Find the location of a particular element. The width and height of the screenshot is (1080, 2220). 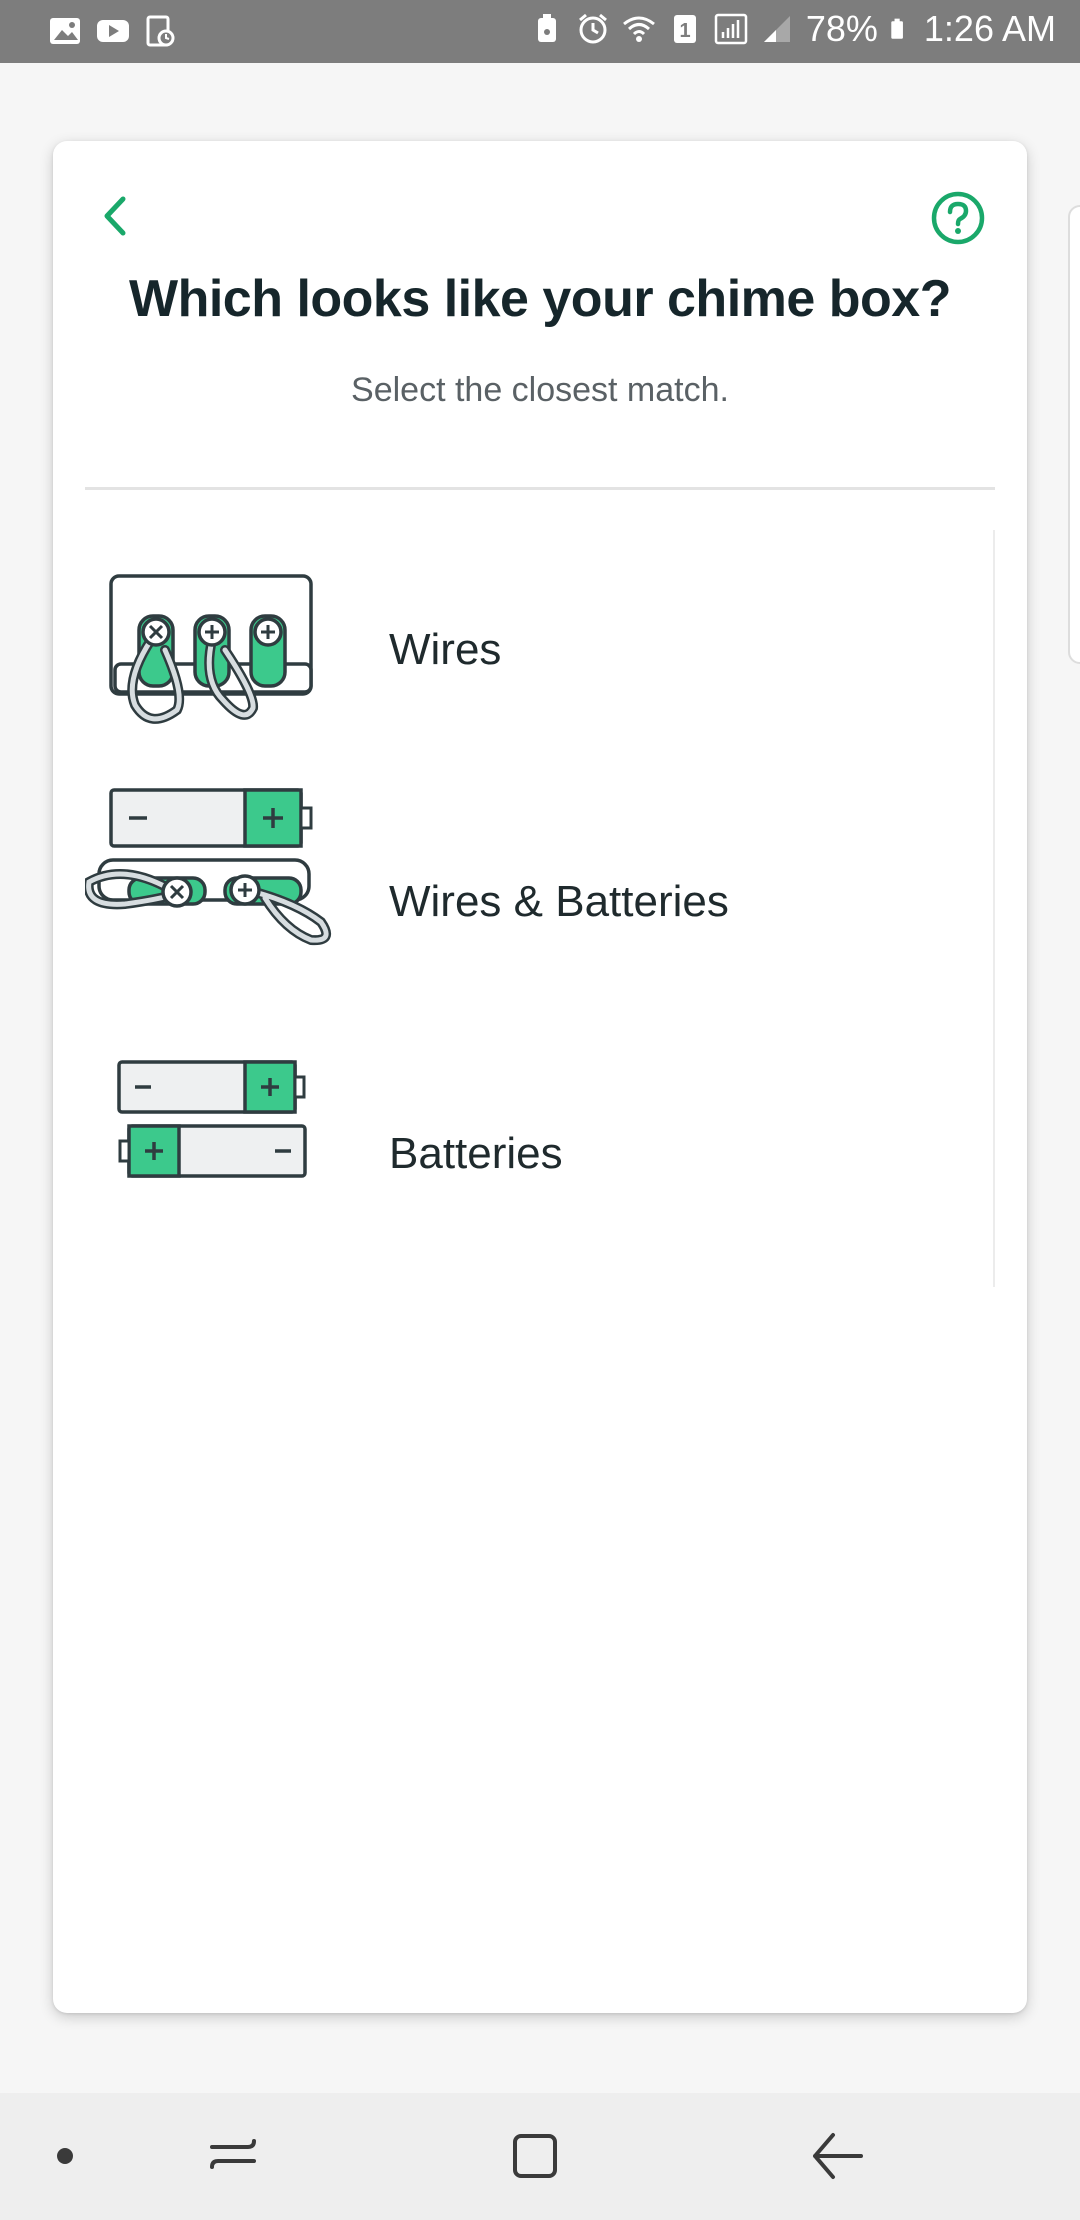

sim1-icon: 1 is located at coordinates (684, 29).